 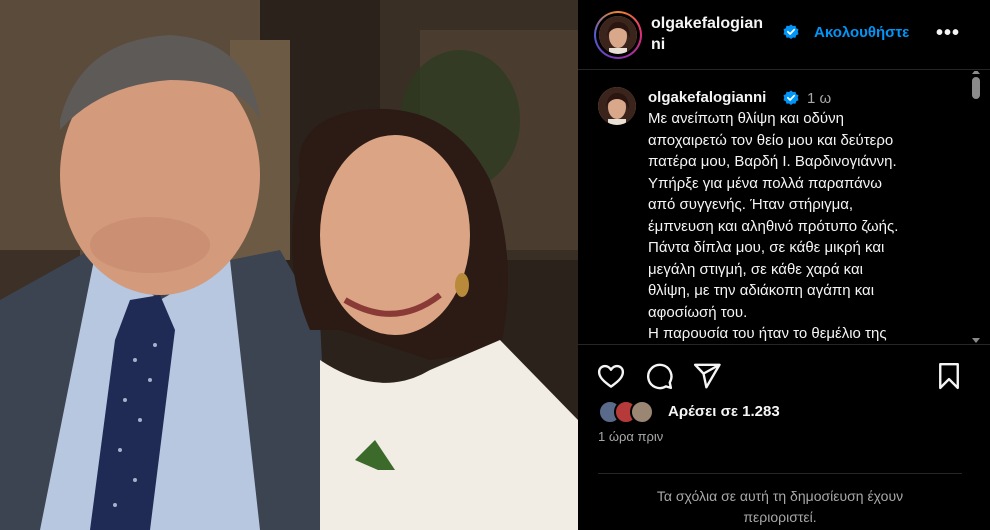 I want to click on post-timestamp: 1 ώρα πριν, so click(x=630, y=436).